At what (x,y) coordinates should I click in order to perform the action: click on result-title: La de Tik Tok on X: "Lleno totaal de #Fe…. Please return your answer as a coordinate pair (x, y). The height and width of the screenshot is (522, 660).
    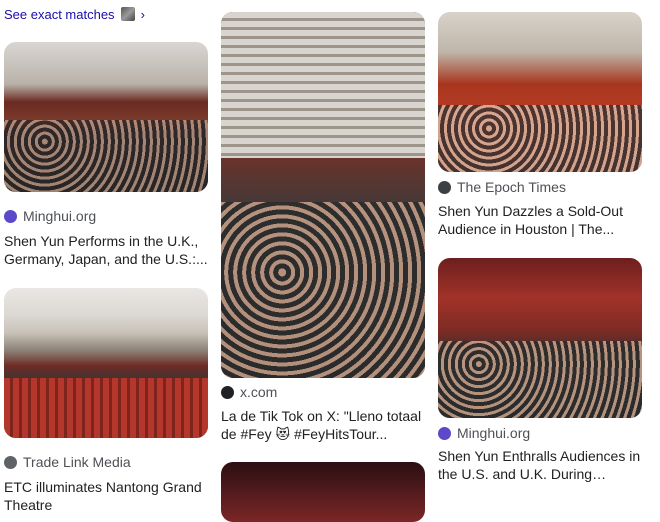
    Looking at the image, I should click on (324, 425).